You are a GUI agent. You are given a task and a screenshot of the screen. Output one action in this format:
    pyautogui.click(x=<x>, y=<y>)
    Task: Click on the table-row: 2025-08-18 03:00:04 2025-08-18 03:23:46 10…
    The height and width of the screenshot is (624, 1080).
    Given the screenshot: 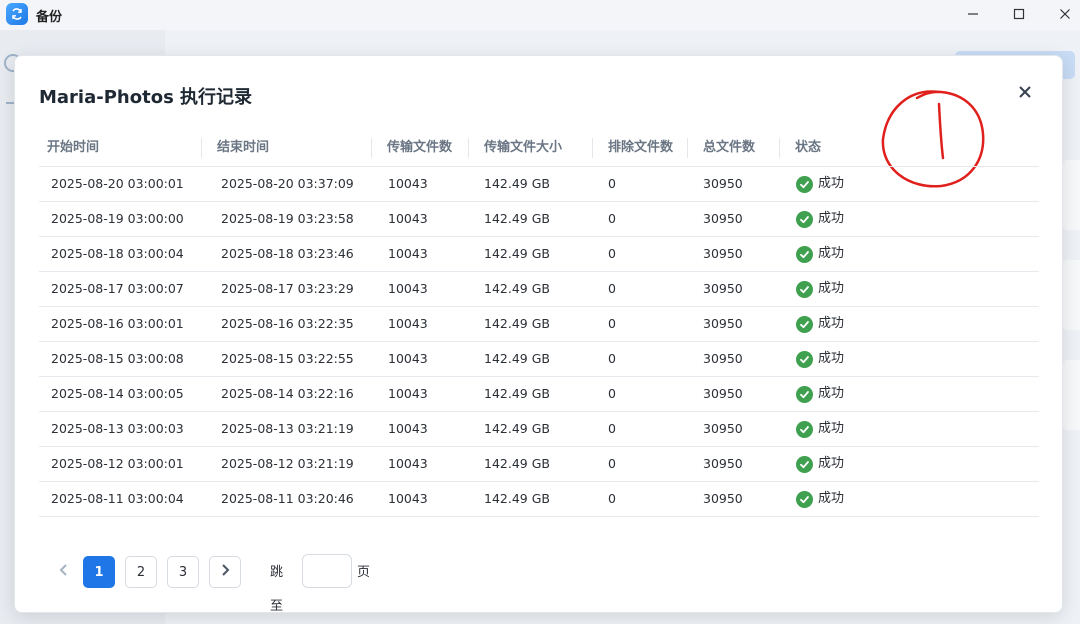 What is the action you would take?
    pyautogui.click(x=539, y=254)
    